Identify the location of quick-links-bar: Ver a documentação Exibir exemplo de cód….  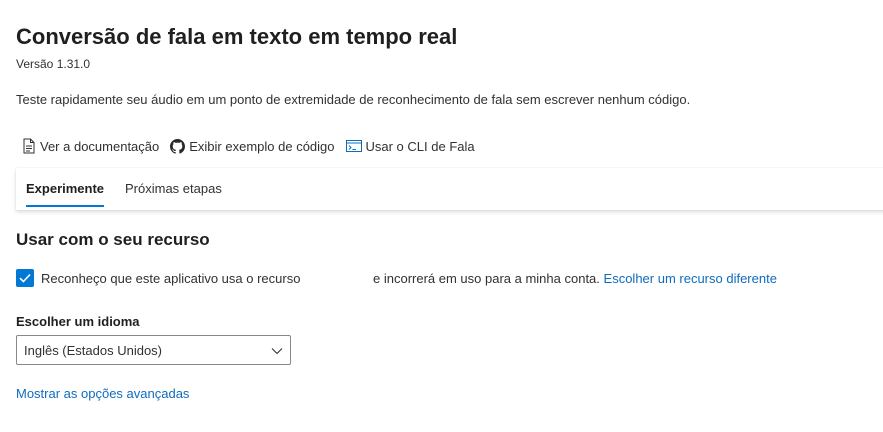
(254, 146).